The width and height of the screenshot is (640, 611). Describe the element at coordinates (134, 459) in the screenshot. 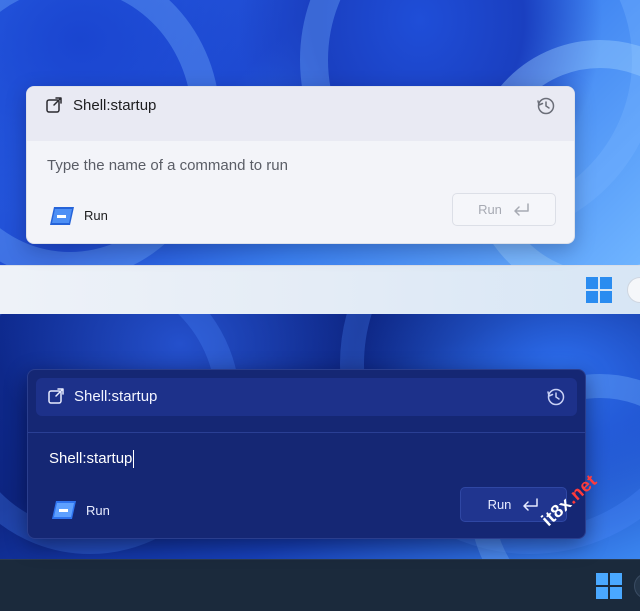

I see `text-caret` at that location.